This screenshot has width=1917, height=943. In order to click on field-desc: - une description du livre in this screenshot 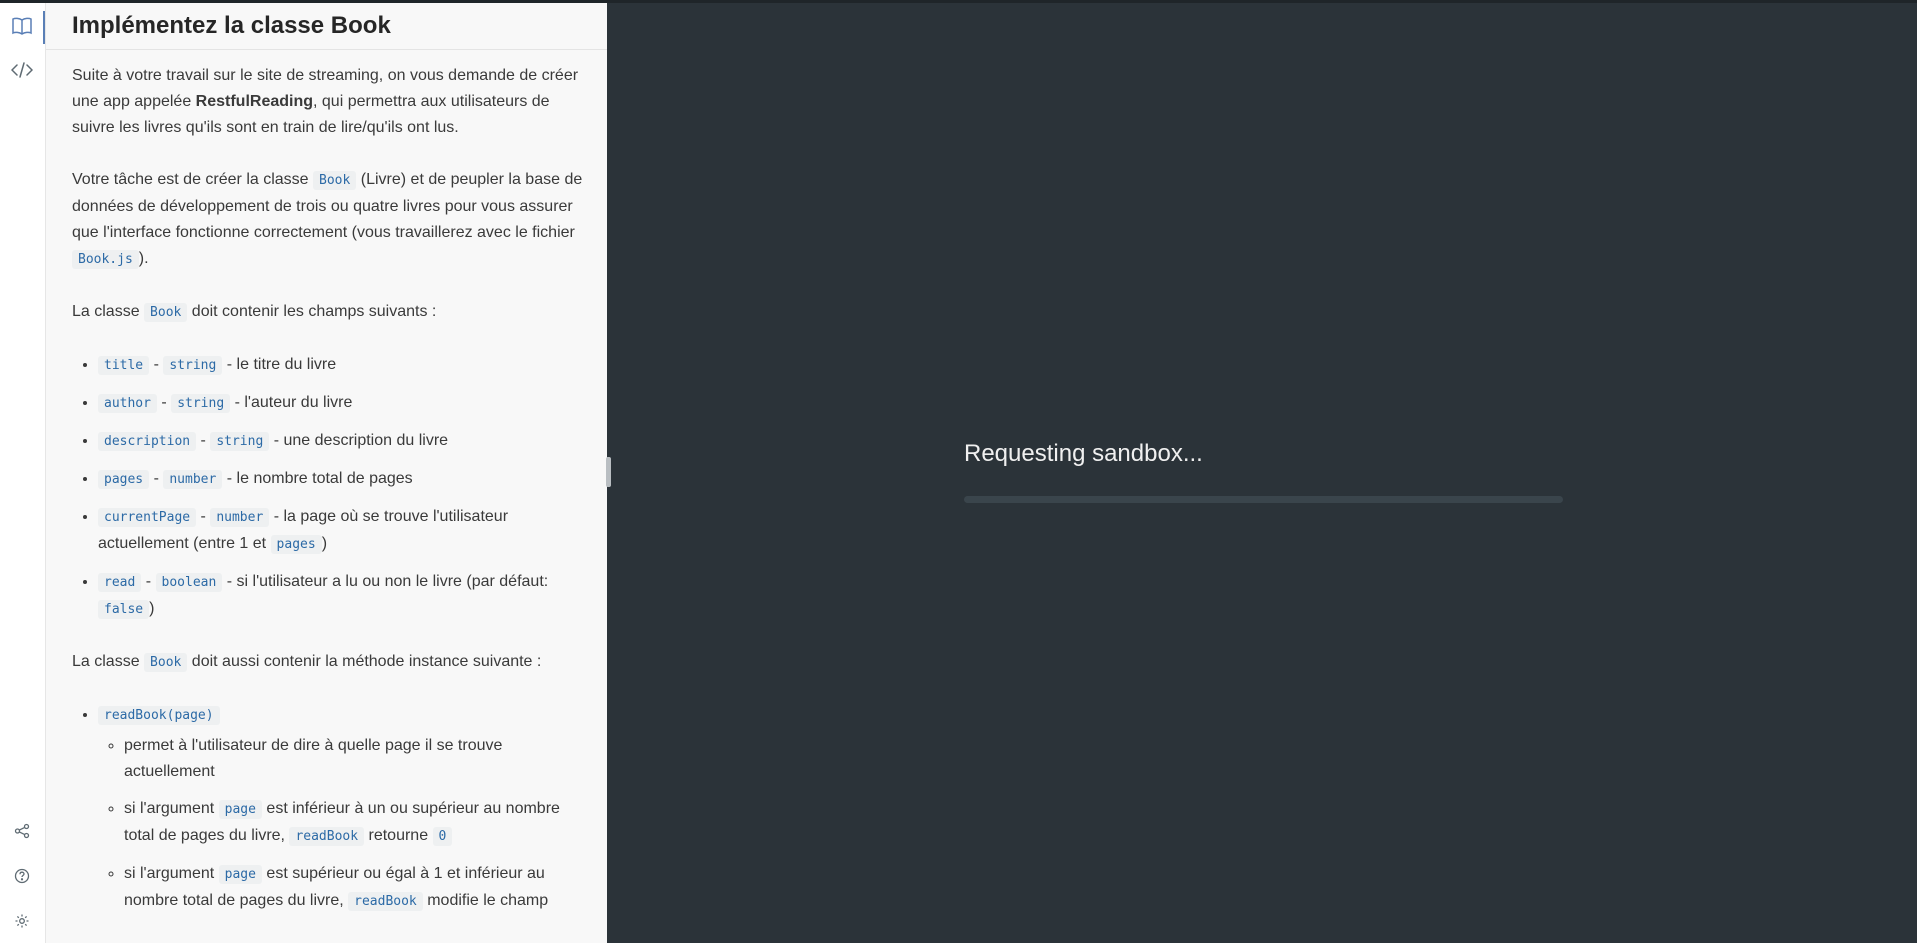, I will do `click(359, 440)`.